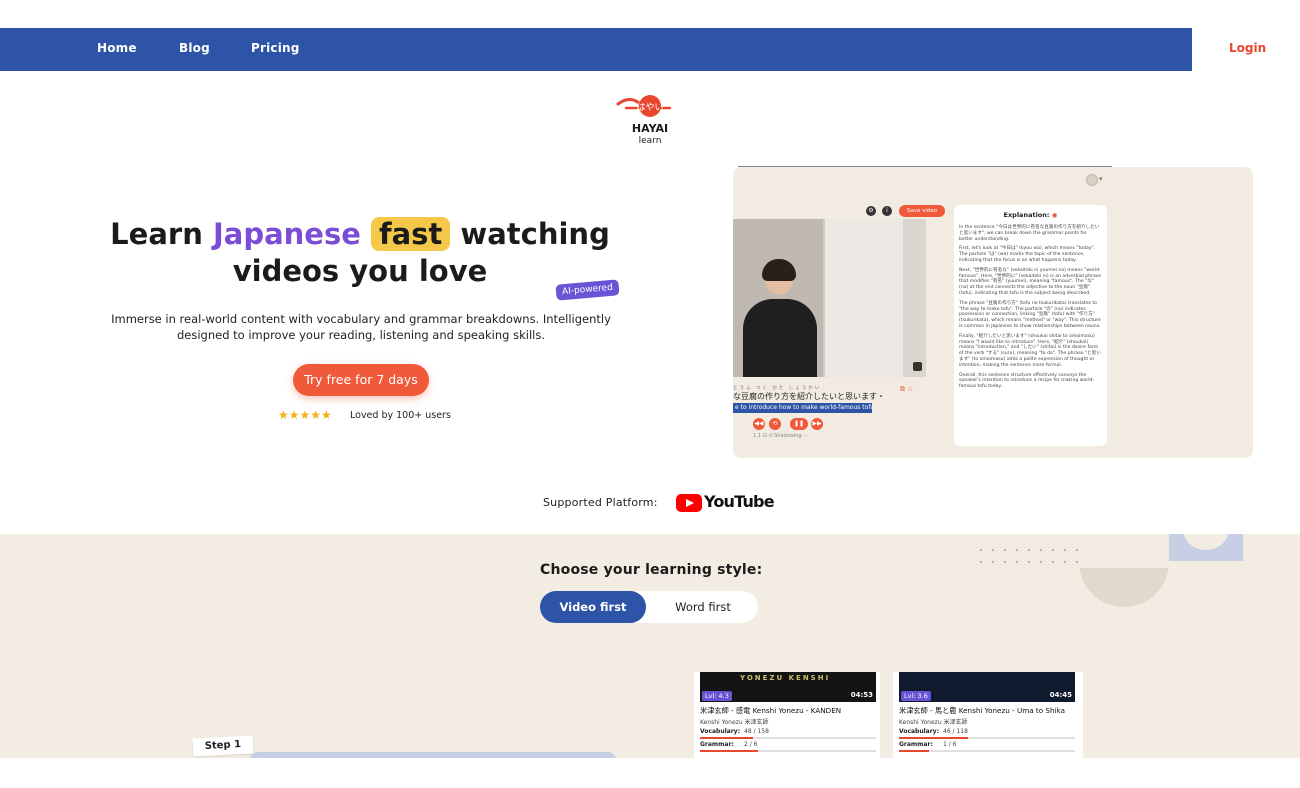  I want to click on logo-mark-text: はやい, so click(649, 107).